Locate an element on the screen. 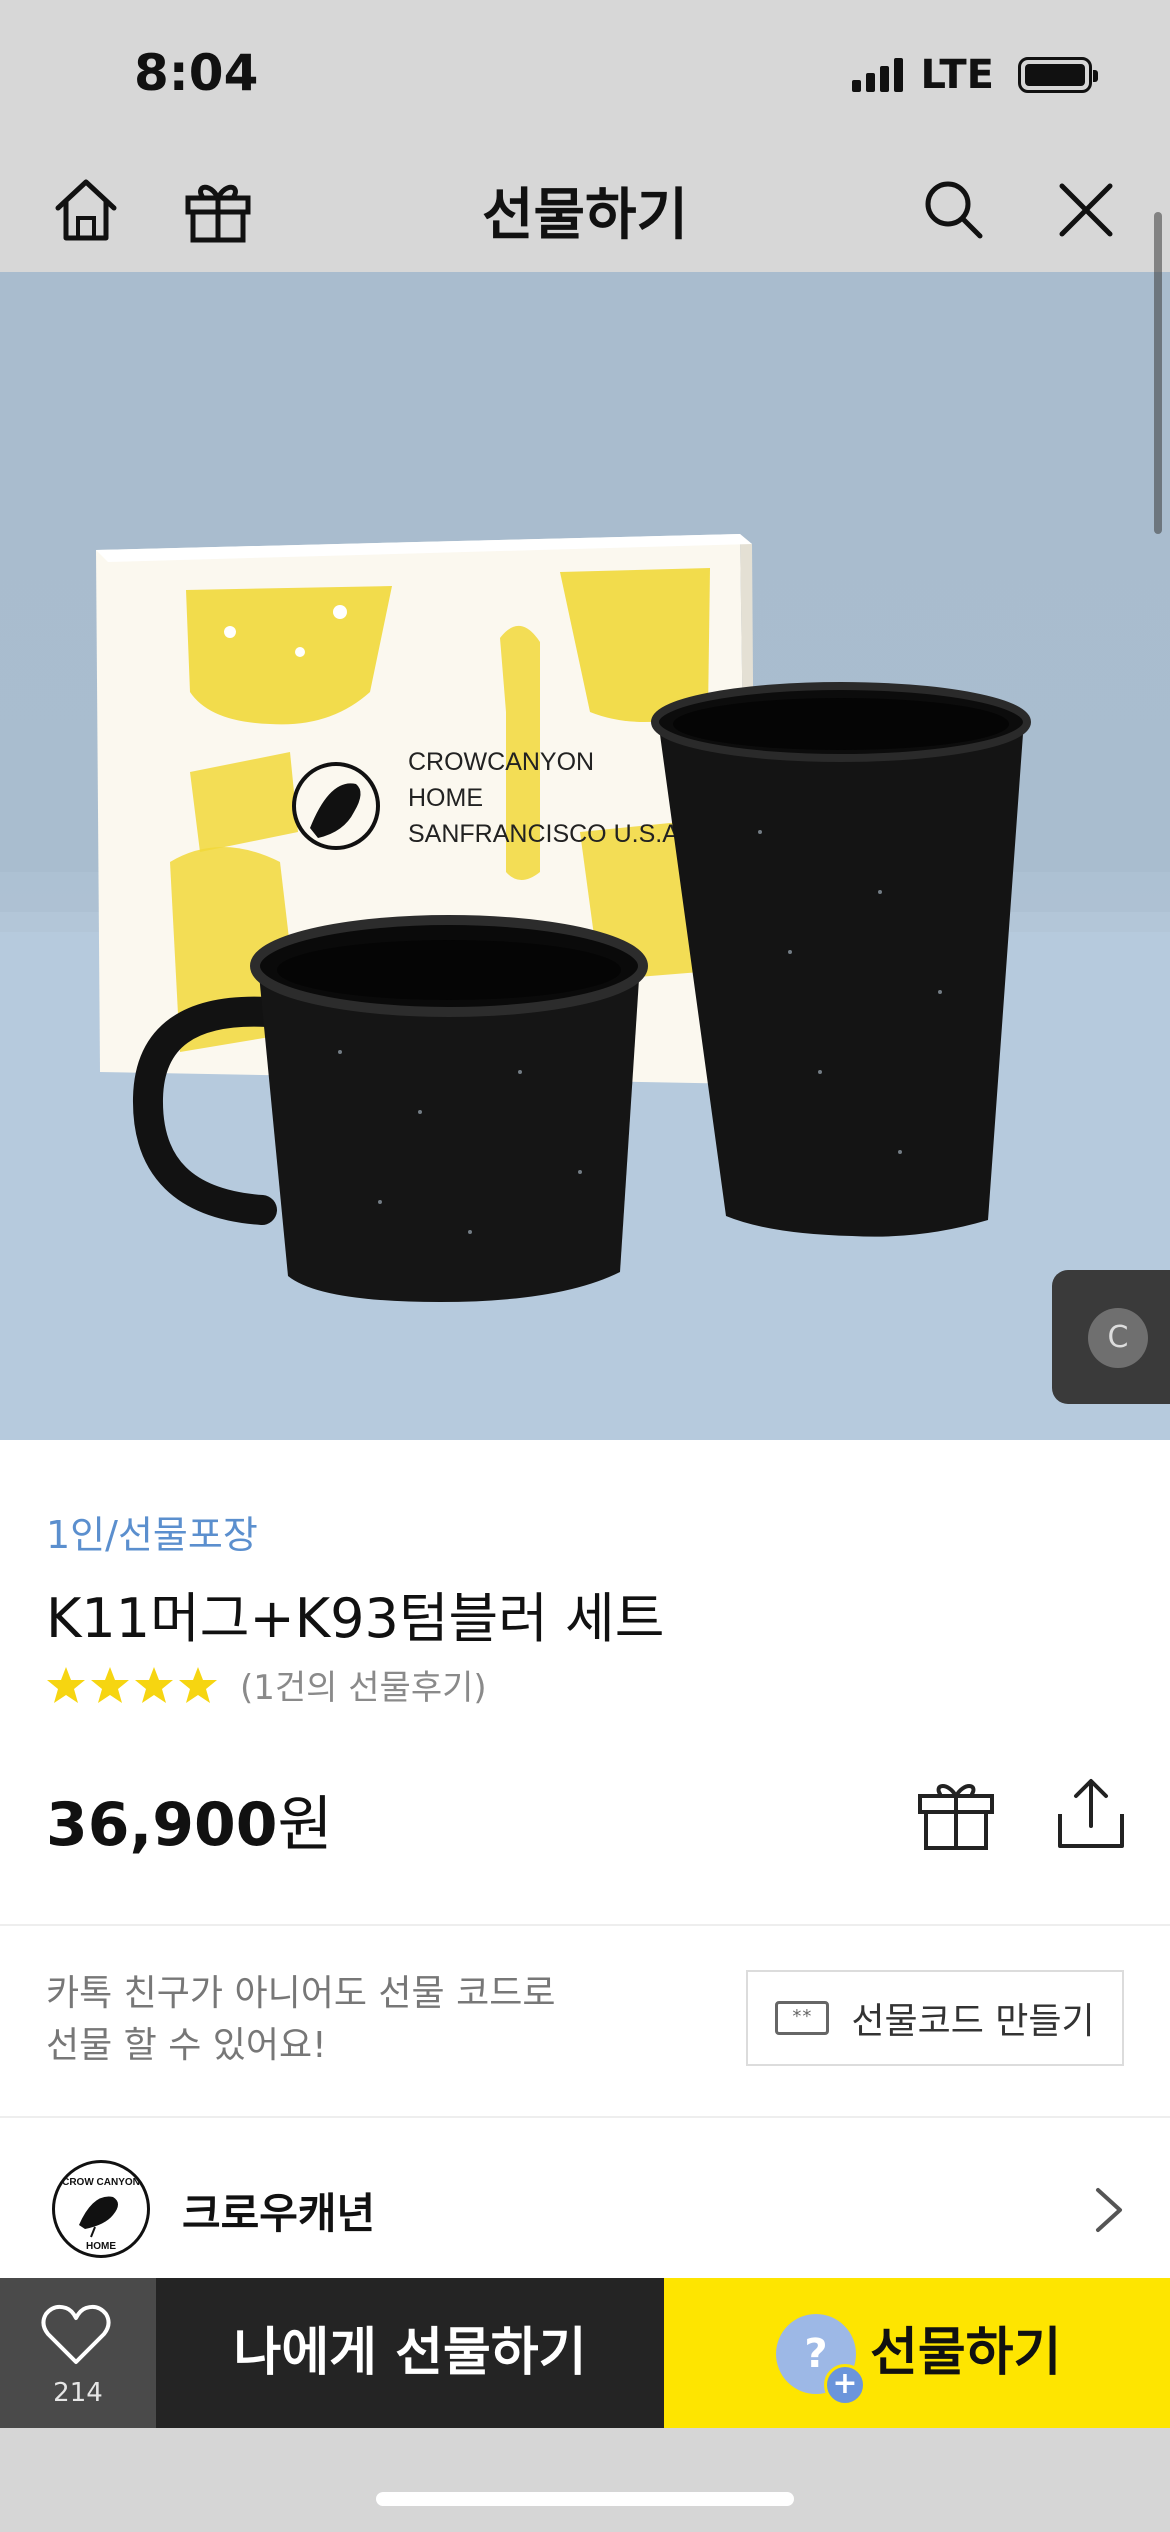 The image size is (1170, 2532). status-indicators: LTE is located at coordinates (974, 75).